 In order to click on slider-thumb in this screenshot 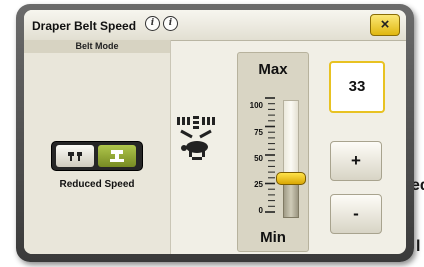, I will do `click(291, 178)`.